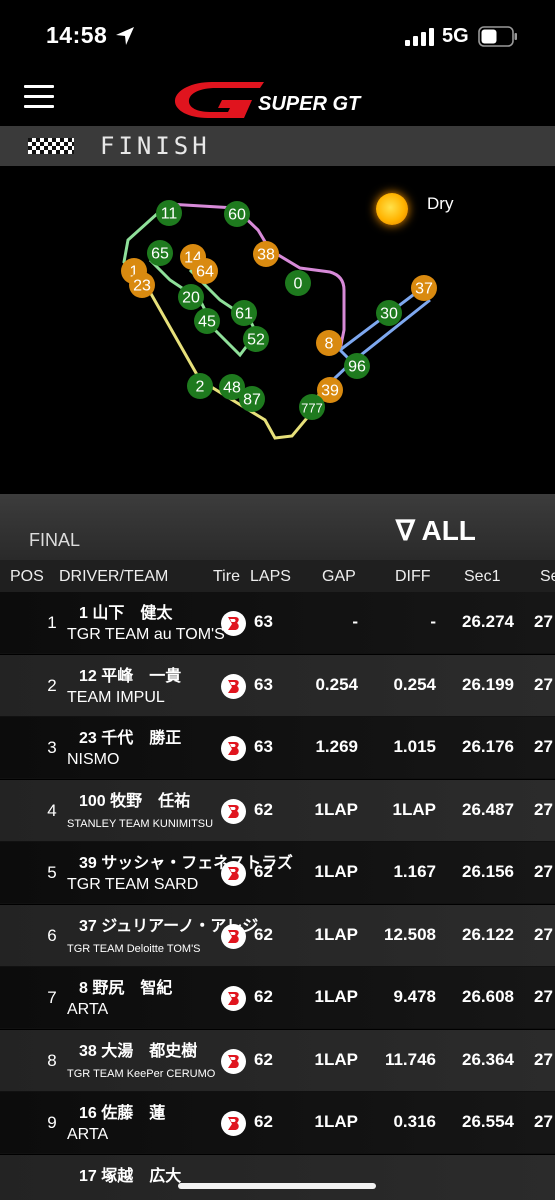  Describe the element at coordinates (277, 1123) in the screenshot. I see `table-row: 9 16 佐藤 蓮 ARTA 62 1LAP 0.316 26.554 27` at that location.